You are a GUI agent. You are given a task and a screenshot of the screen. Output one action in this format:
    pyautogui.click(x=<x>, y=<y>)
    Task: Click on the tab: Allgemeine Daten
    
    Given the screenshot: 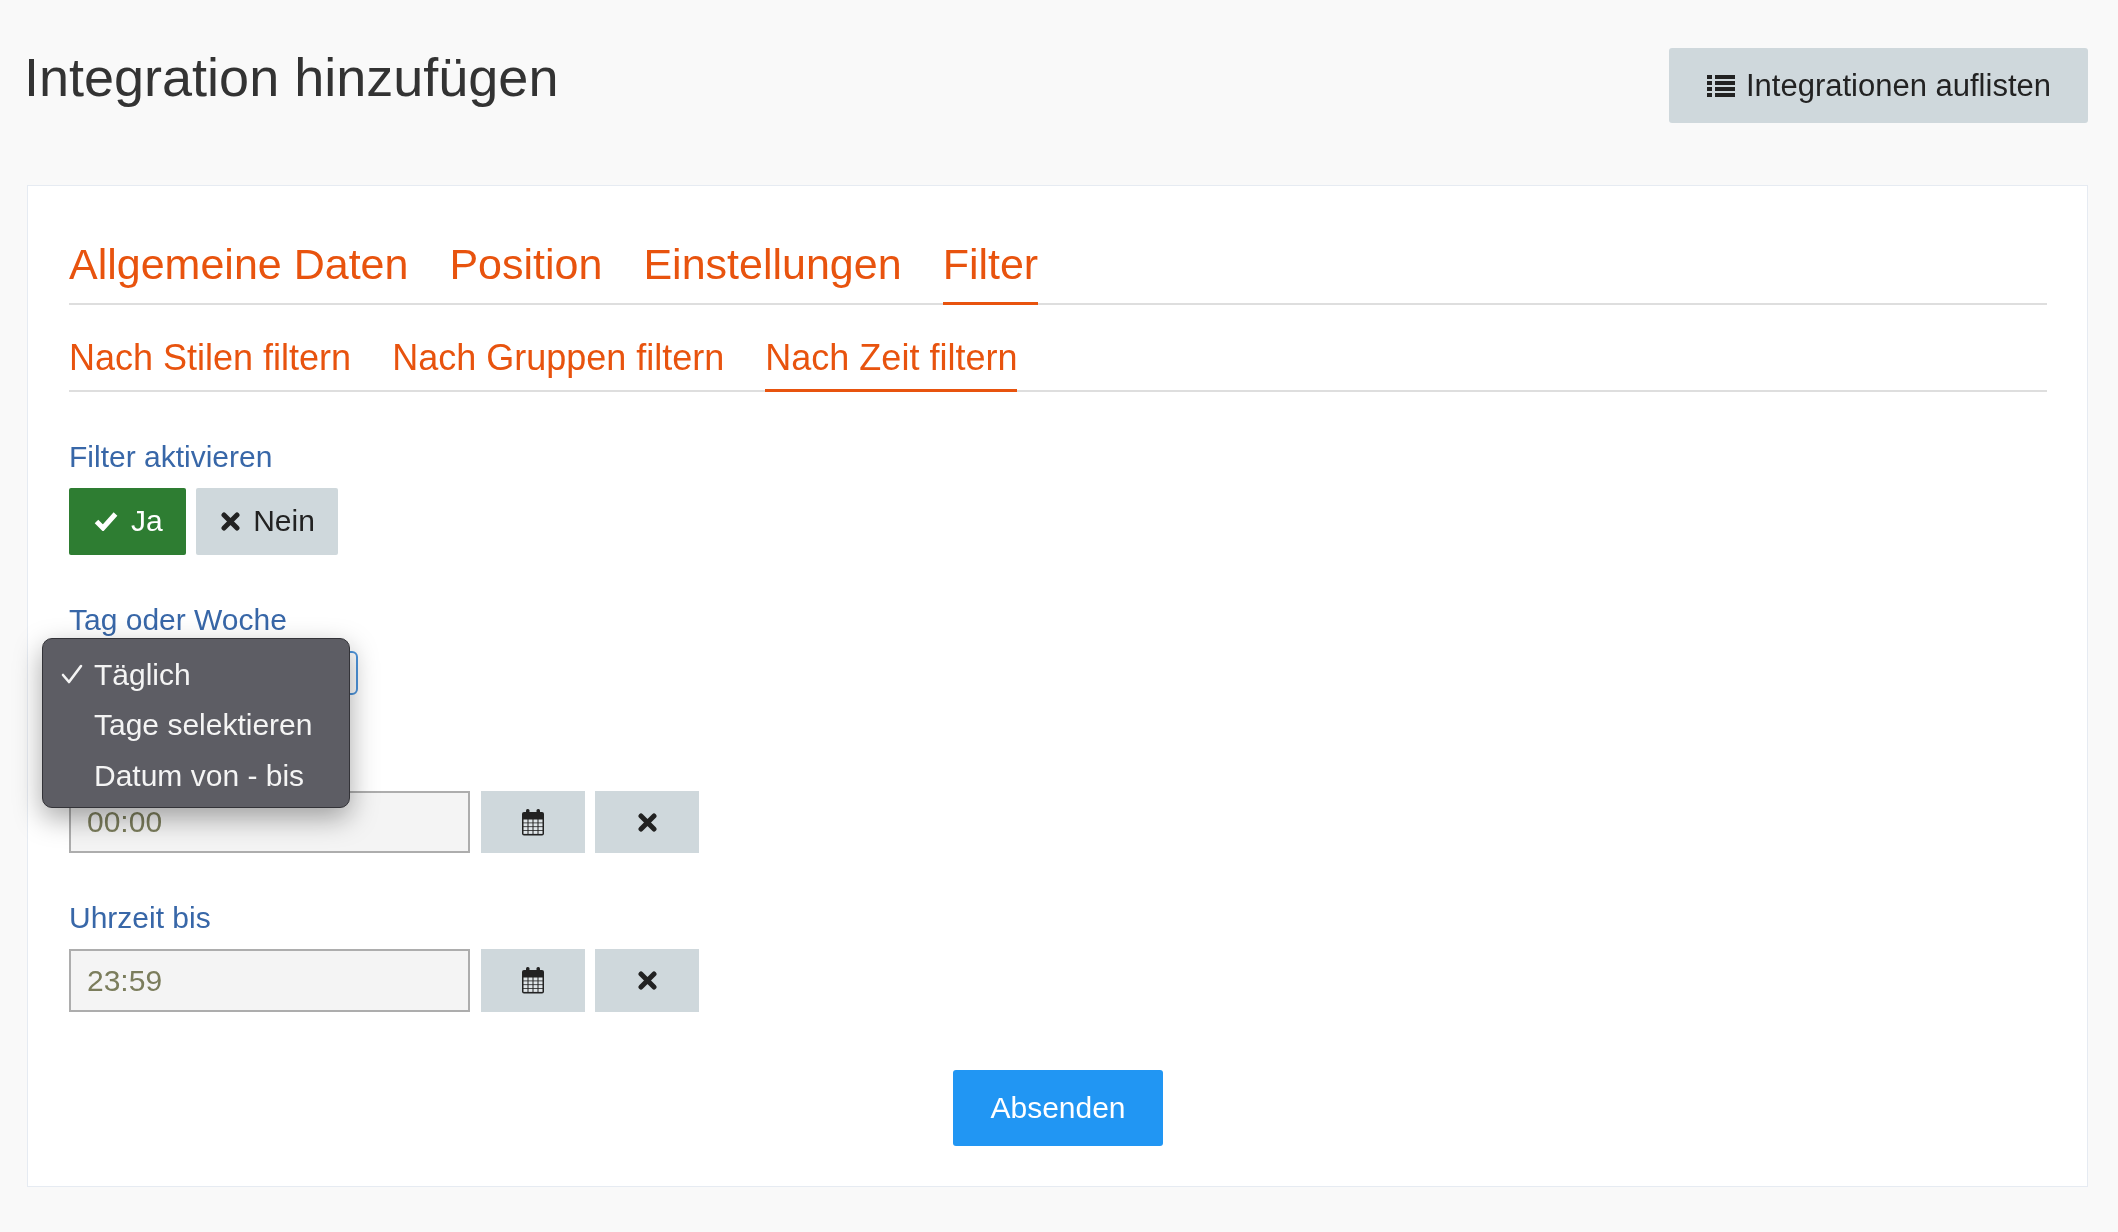 What is the action you would take?
    pyautogui.click(x=239, y=272)
    